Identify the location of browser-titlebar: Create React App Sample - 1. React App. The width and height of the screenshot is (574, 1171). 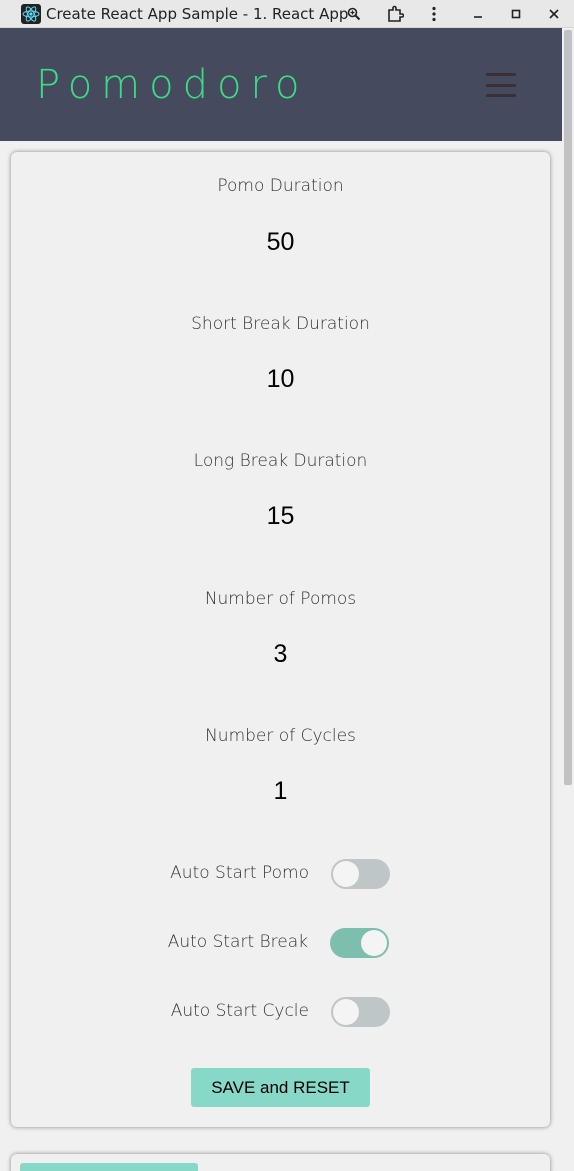
(287, 14).